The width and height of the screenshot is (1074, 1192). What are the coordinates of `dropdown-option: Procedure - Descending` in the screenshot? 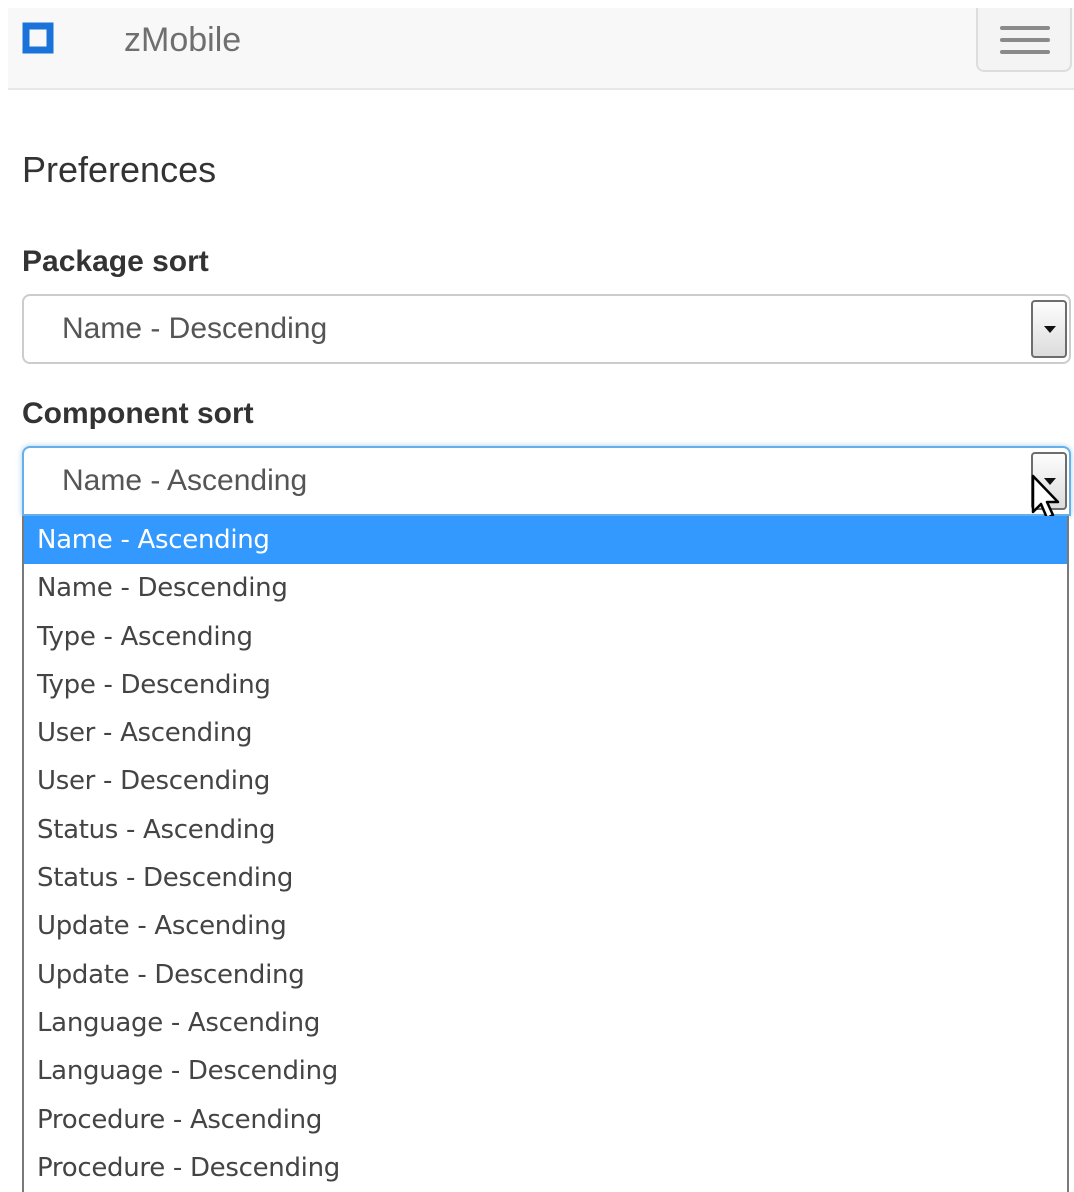 It's located at (545, 1168).